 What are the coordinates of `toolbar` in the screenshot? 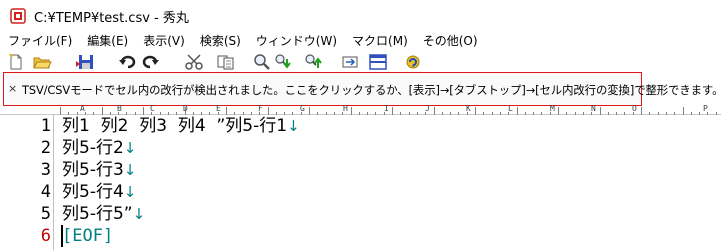 It's located at (360, 62).